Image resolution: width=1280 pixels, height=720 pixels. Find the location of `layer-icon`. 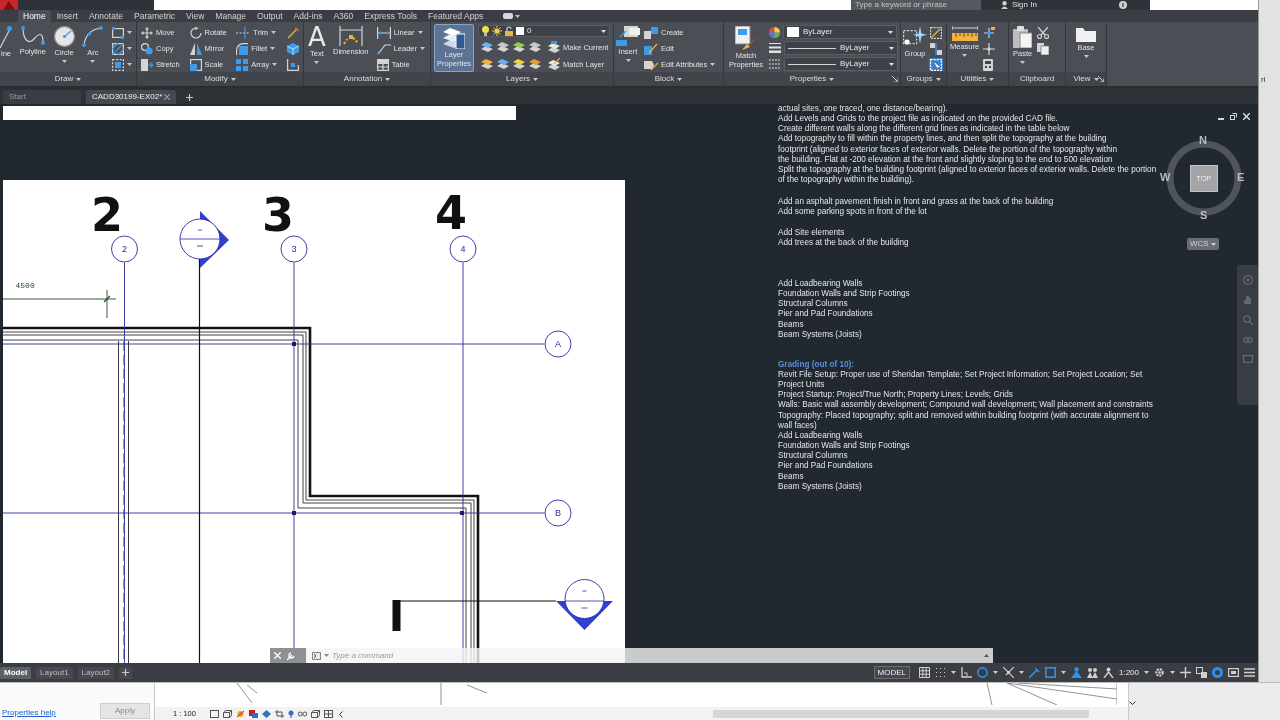

layer-icon is located at coordinates (519, 47).